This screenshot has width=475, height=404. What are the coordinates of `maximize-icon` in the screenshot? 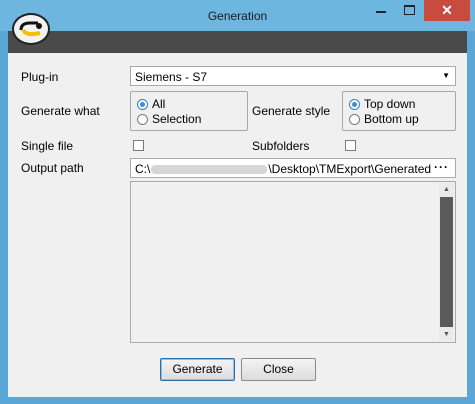 It's located at (409, 10).